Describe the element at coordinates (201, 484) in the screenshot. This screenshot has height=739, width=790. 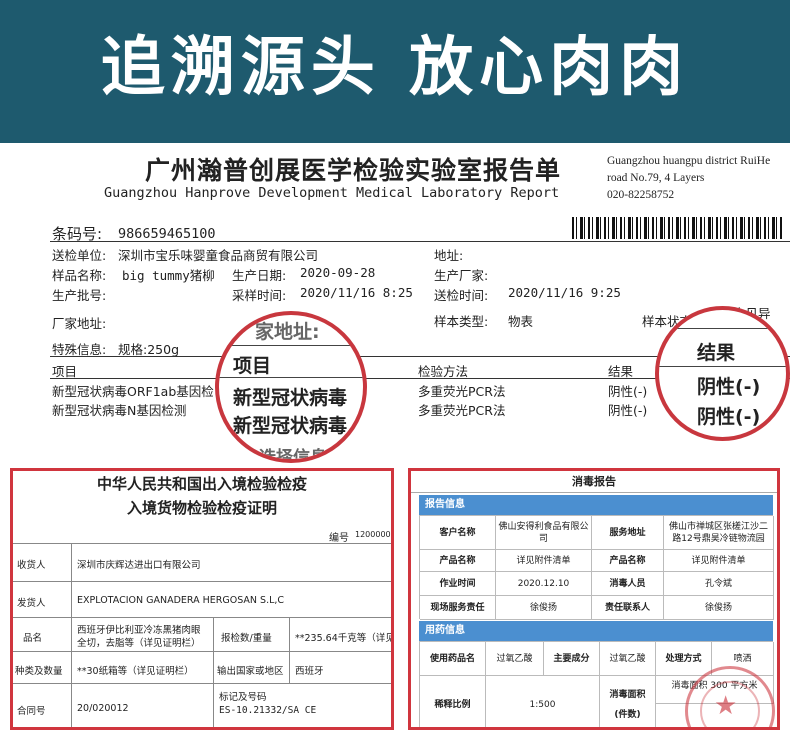
I see `certificate-title: 中华人民共和国出入境检验检疫` at that location.